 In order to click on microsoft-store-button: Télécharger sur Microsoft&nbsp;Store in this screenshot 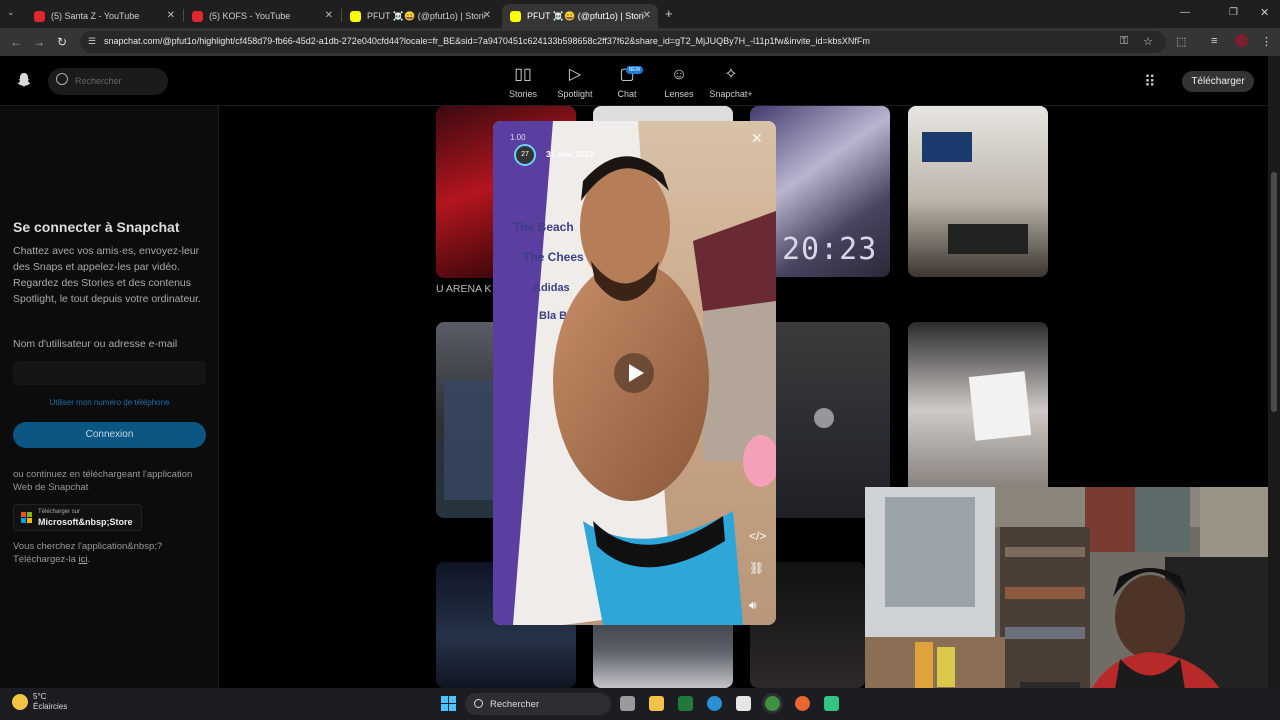, I will do `click(77, 517)`.